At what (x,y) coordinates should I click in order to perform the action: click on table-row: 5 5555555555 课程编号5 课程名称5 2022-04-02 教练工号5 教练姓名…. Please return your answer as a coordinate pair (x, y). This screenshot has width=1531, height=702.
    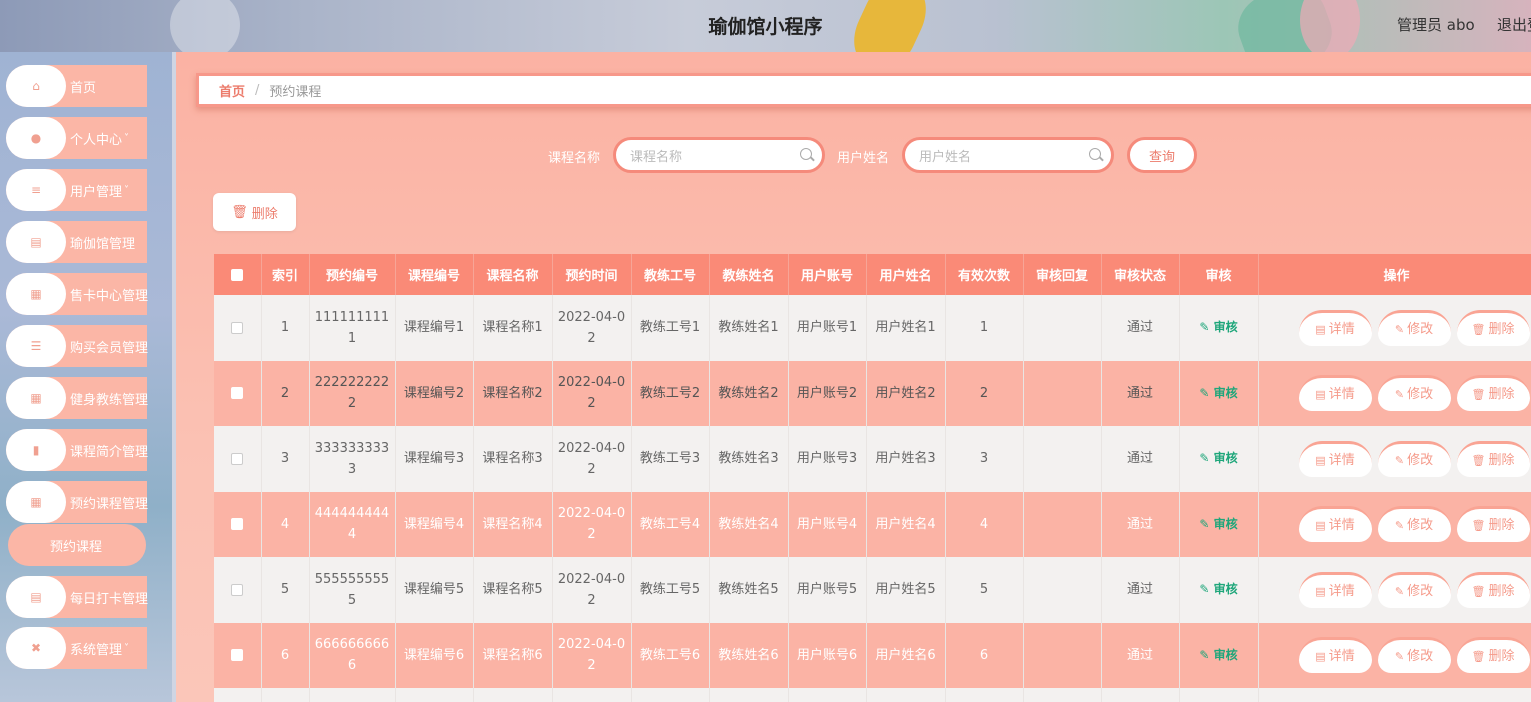
    Looking at the image, I should click on (872, 590).